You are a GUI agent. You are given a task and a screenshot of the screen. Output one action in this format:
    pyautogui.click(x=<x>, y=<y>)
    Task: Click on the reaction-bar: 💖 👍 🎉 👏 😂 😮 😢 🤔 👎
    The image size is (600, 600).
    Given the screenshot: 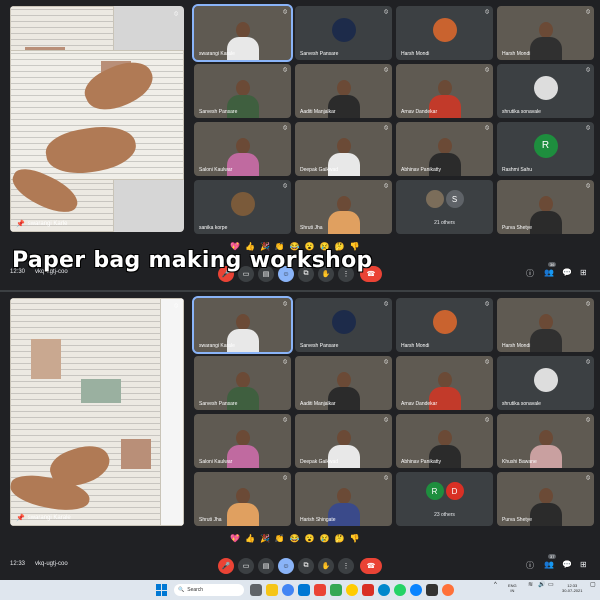 What is the action you would take?
    pyautogui.click(x=295, y=538)
    